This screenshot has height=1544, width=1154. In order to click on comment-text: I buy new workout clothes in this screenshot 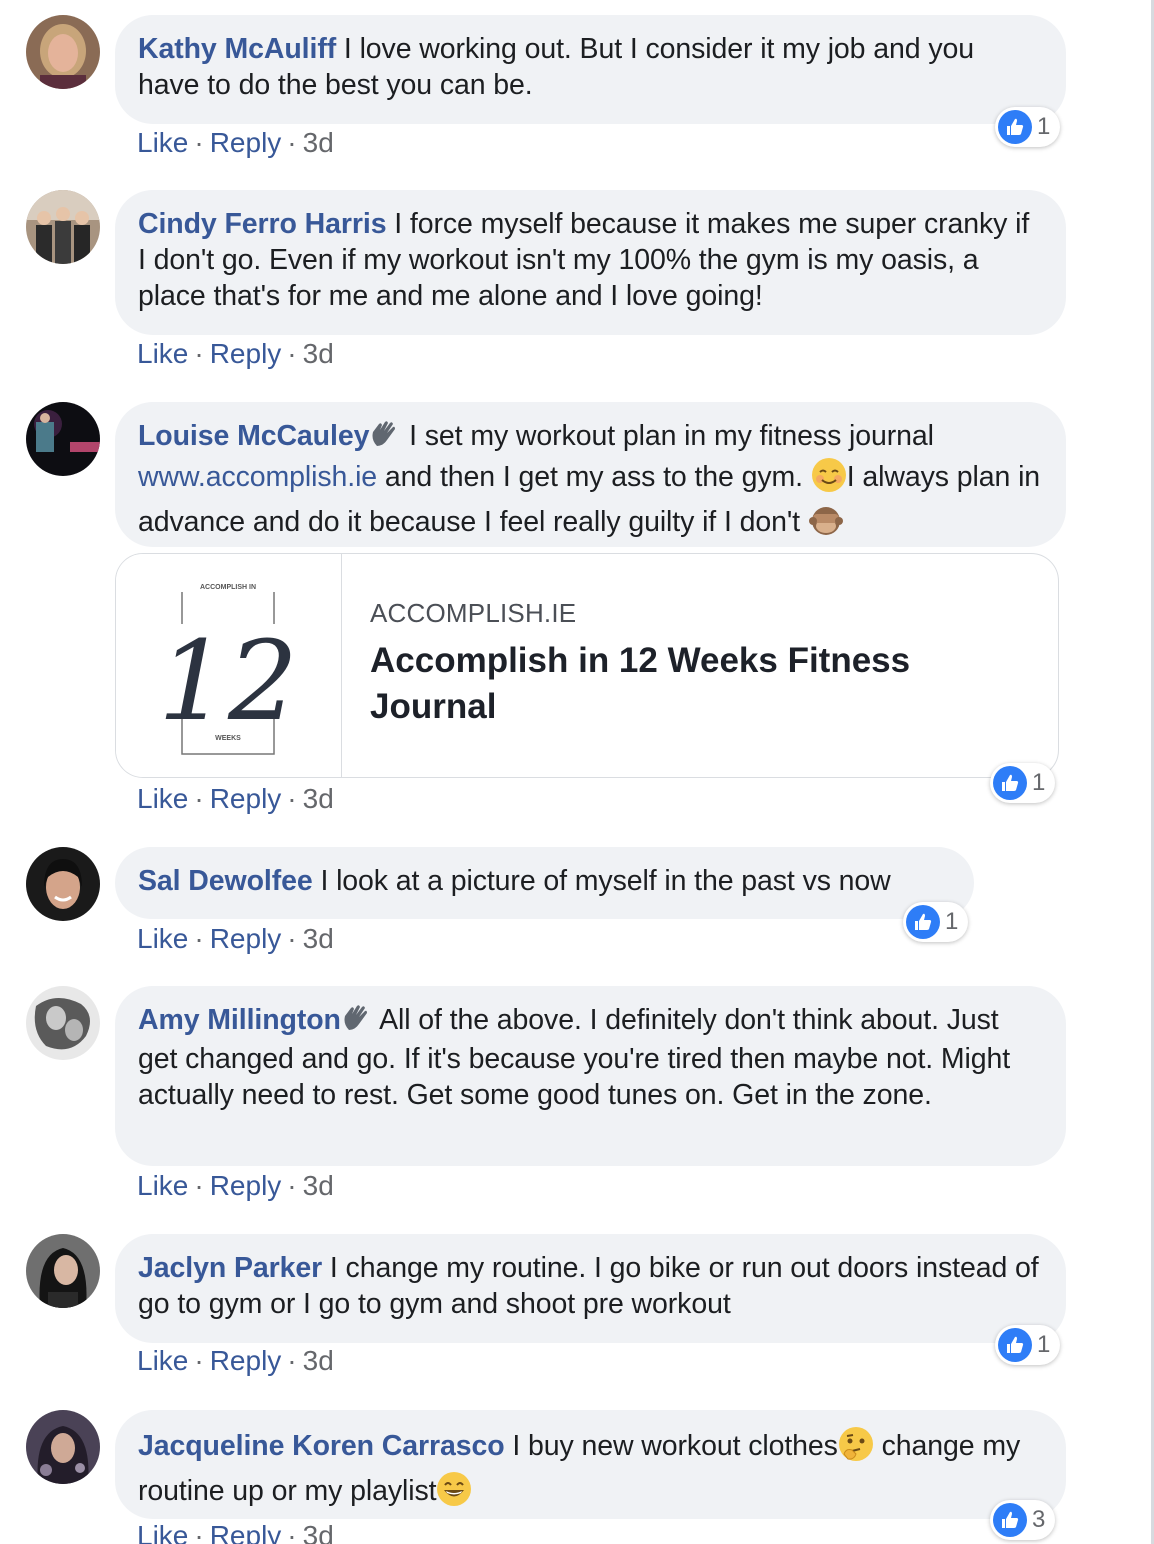, I will do `click(671, 1446)`.